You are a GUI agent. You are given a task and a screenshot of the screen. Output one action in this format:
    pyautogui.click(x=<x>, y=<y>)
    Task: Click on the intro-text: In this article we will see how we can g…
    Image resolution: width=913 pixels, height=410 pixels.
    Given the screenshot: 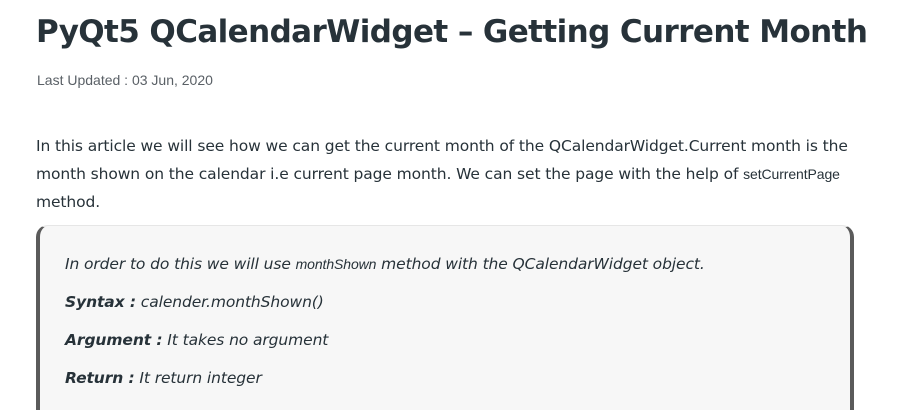 What is the action you would take?
    pyautogui.click(x=442, y=160)
    